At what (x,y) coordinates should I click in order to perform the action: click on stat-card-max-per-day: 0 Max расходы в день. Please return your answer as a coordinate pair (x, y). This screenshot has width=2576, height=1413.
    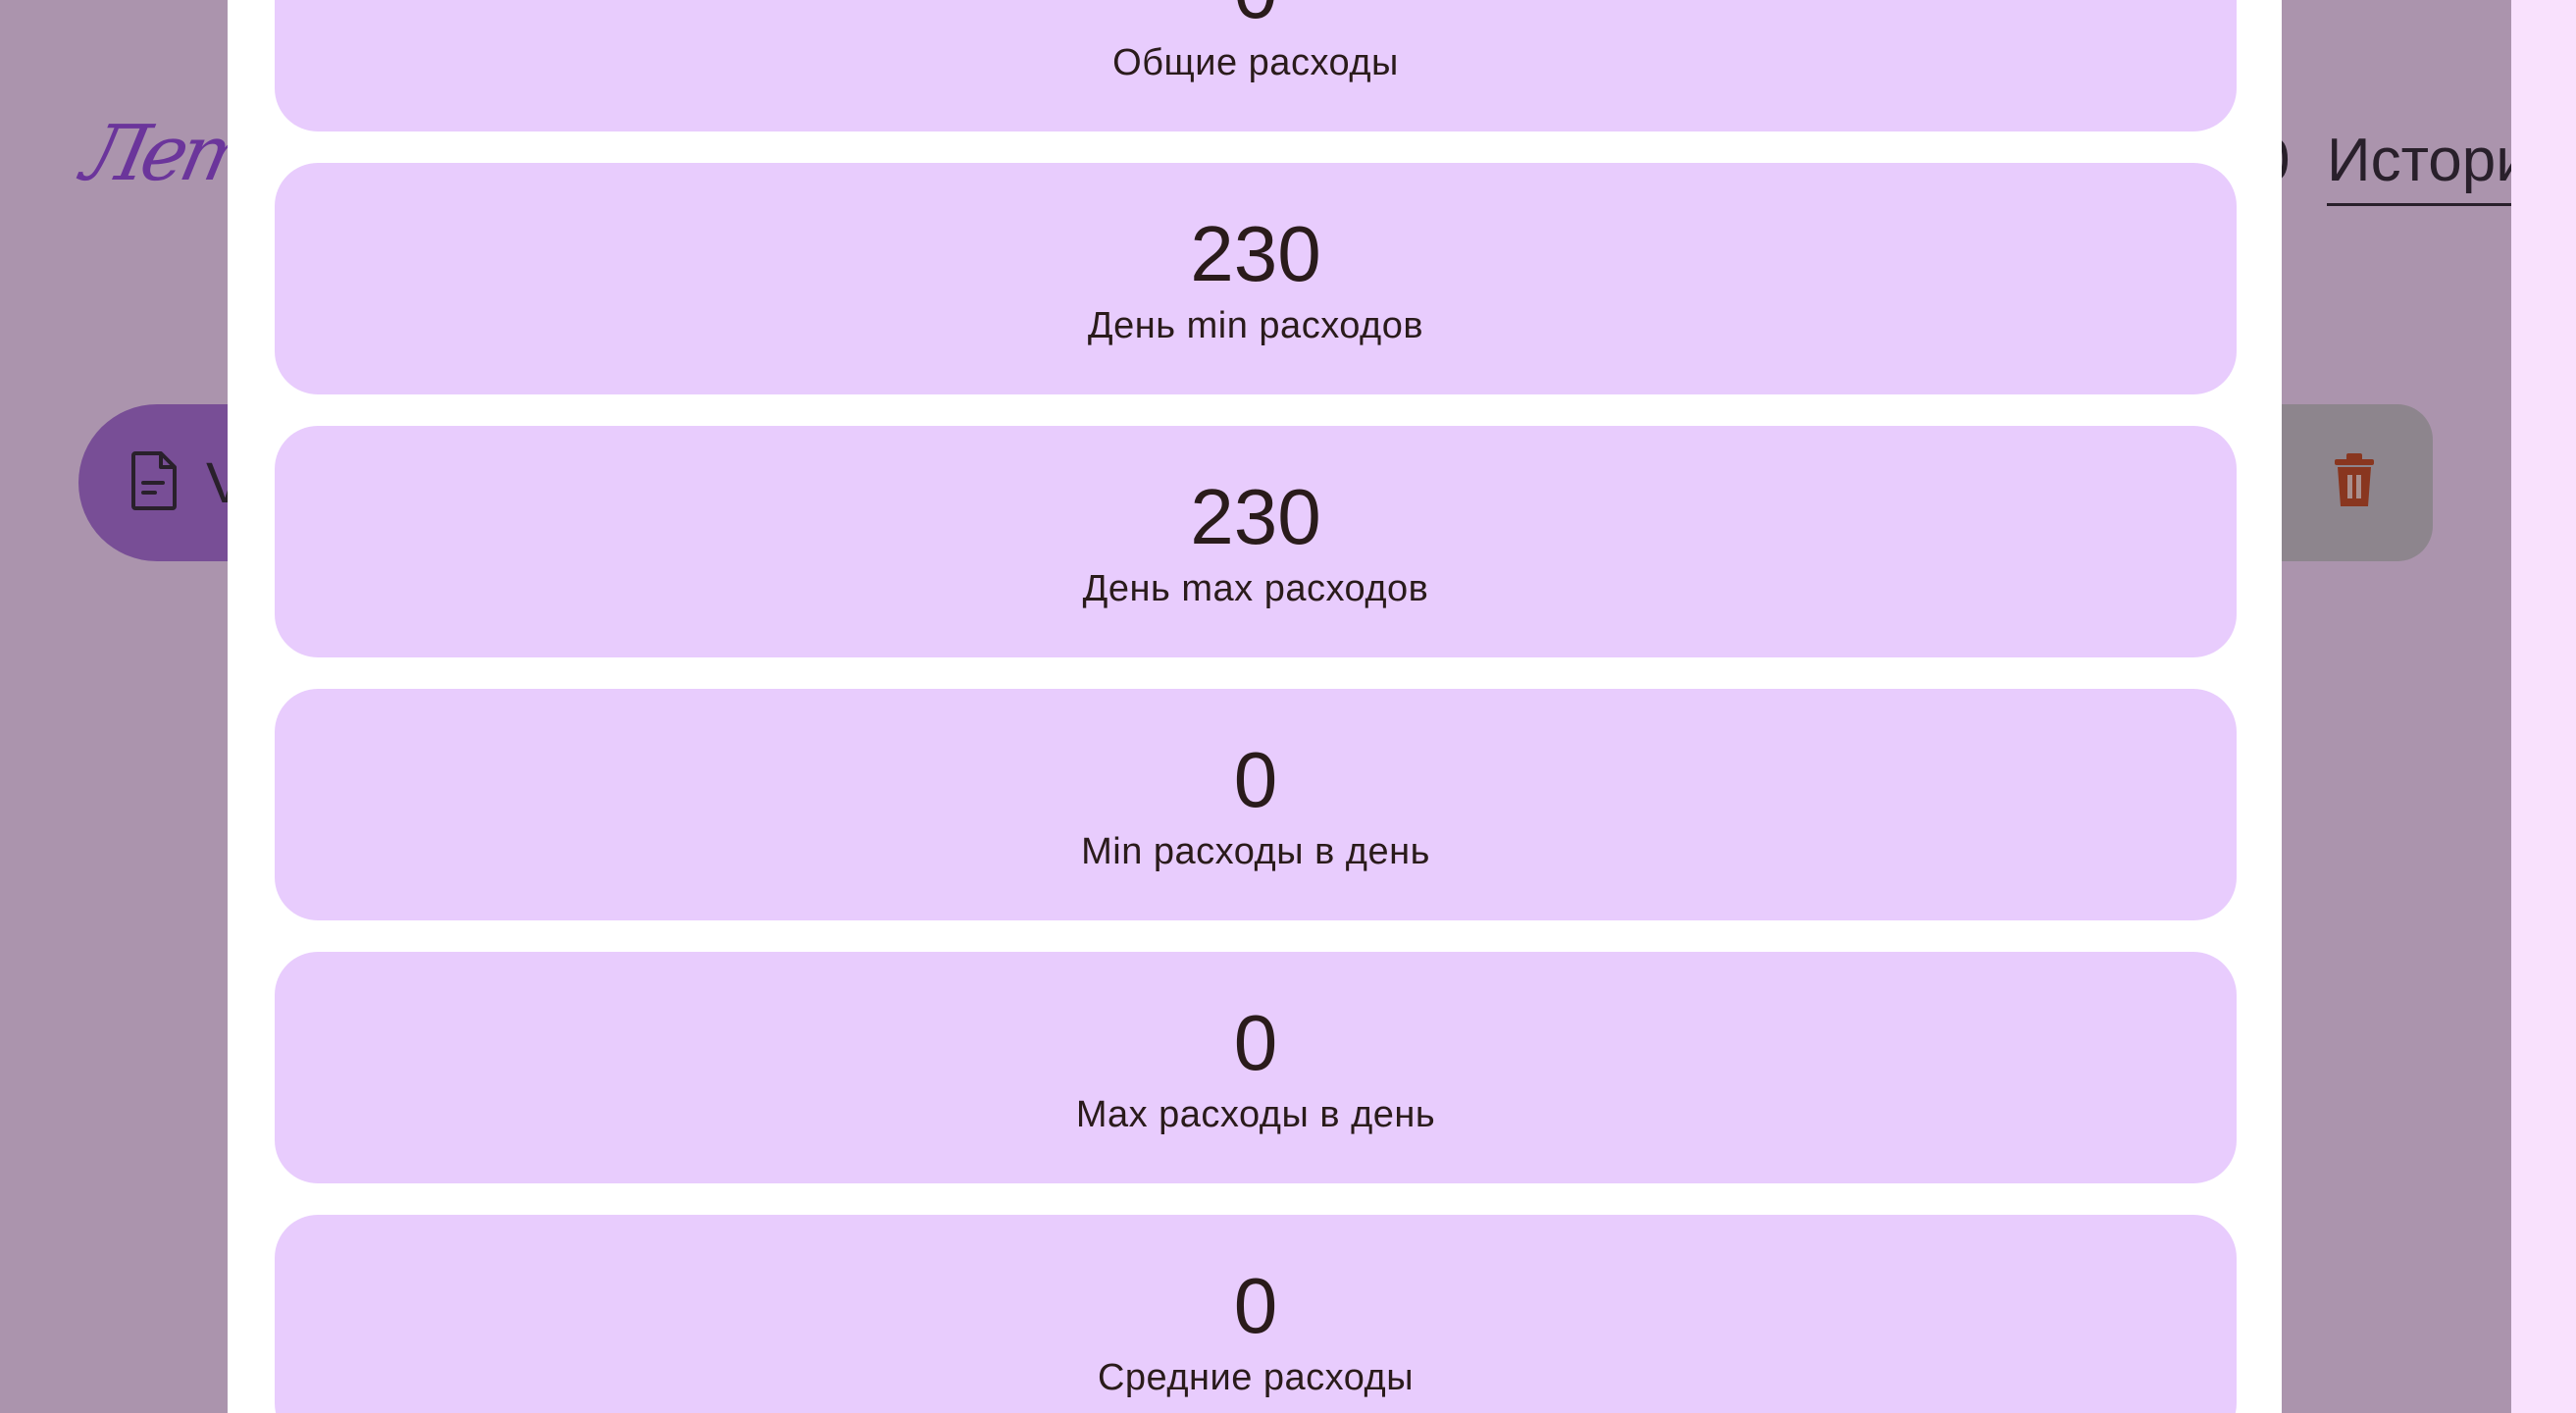
    Looking at the image, I should click on (1256, 1067).